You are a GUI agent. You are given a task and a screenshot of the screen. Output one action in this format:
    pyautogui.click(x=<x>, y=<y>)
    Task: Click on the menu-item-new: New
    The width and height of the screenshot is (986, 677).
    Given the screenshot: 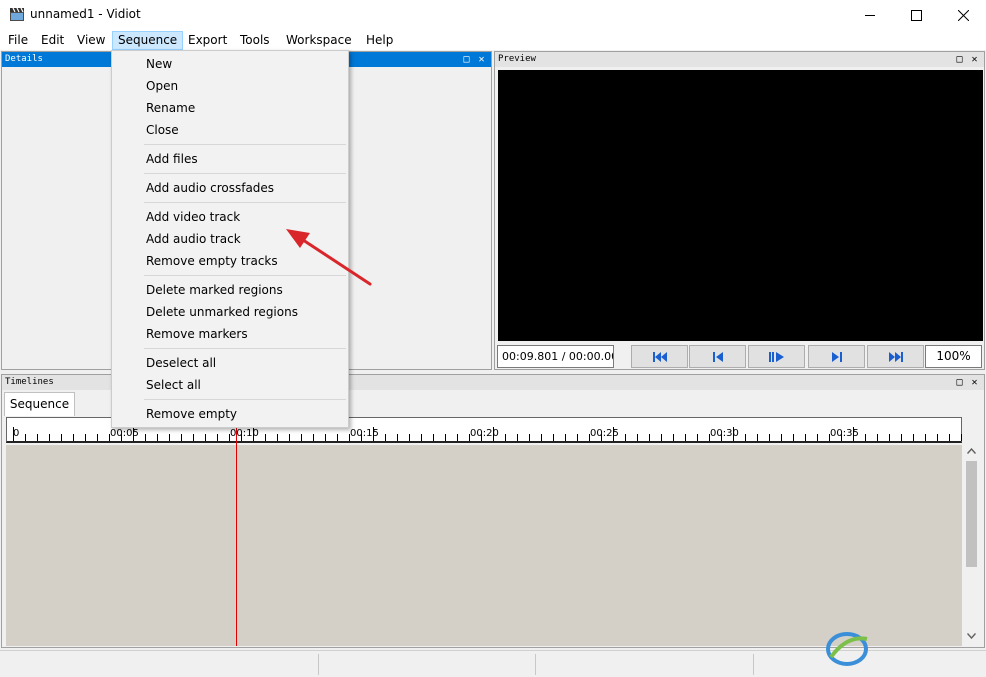 What is the action you would take?
    pyautogui.click(x=159, y=64)
    